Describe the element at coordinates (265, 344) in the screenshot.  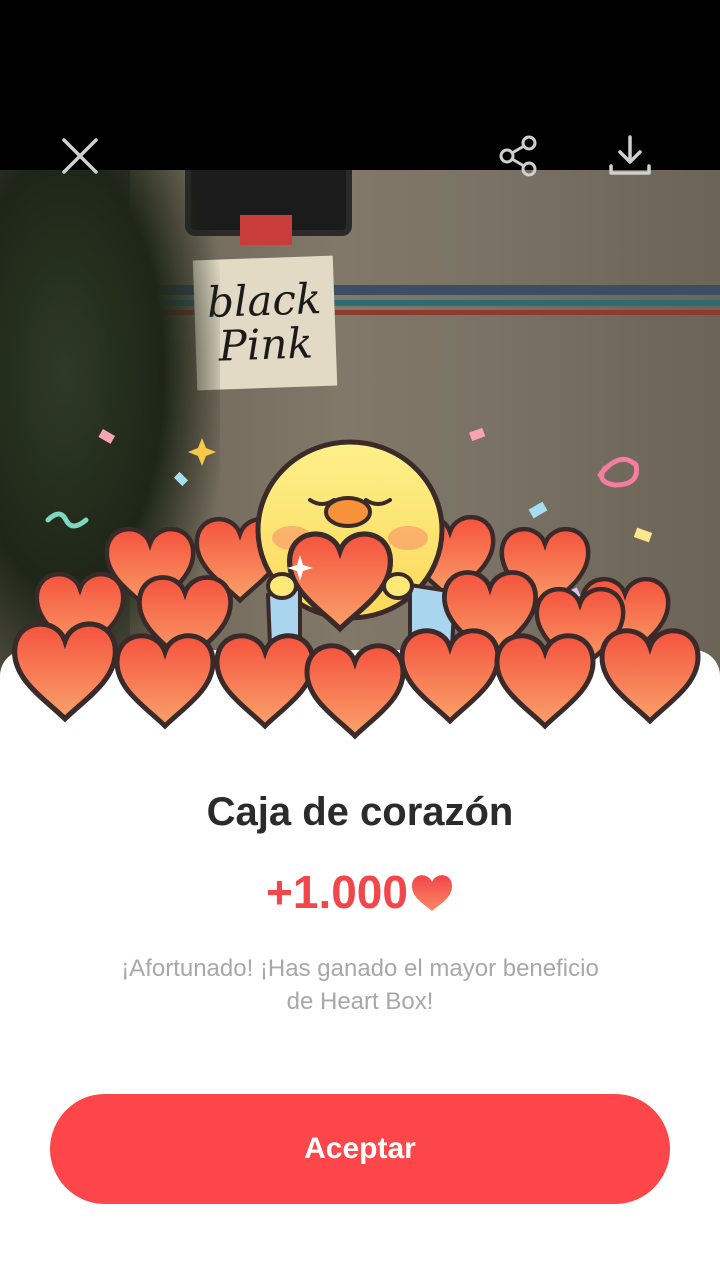
I see `sign-text-line2: Pink` at that location.